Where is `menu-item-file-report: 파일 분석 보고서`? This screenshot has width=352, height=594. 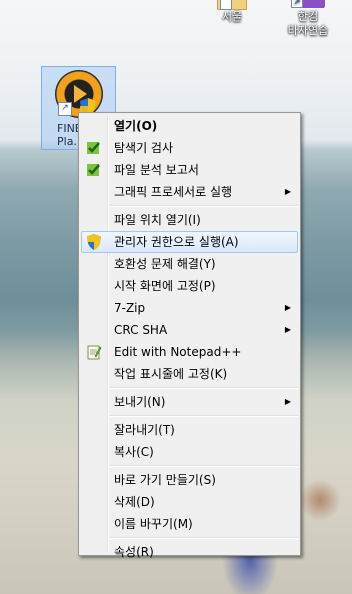
menu-item-file-report: 파일 분석 보고서 is located at coordinates (189, 170).